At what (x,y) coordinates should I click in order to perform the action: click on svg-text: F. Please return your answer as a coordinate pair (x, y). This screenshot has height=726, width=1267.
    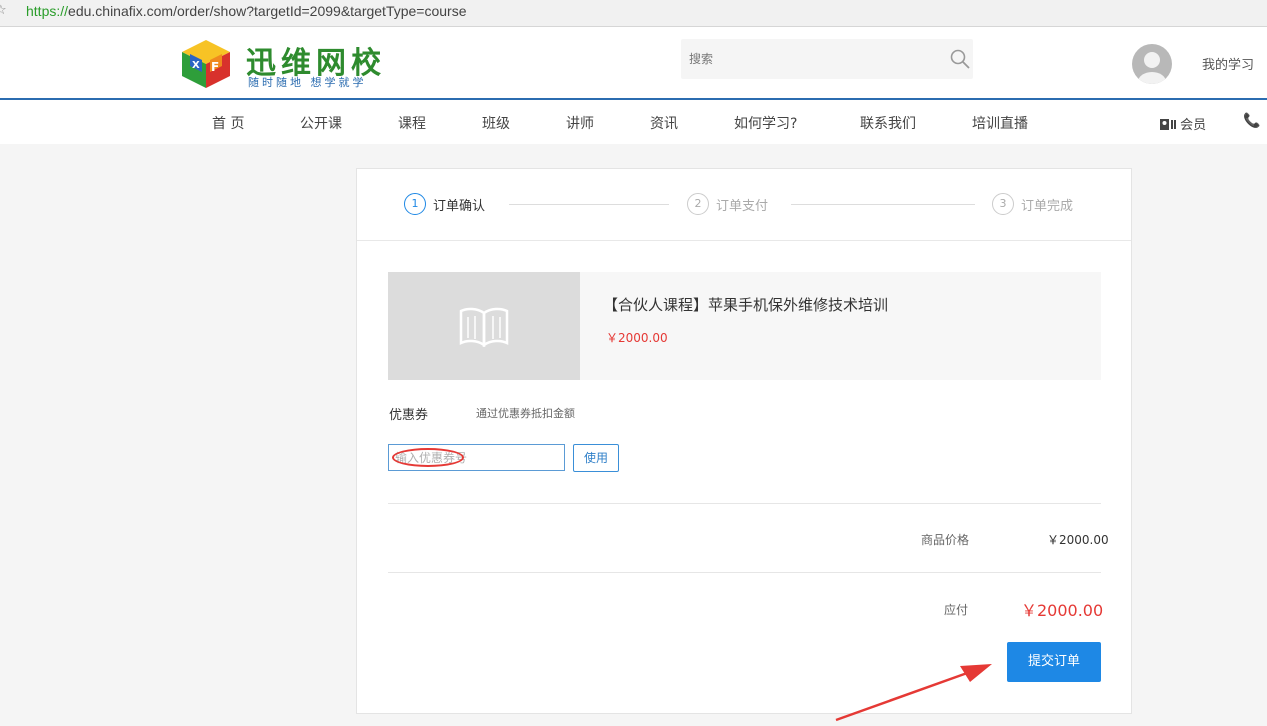
    Looking at the image, I should click on (215, 67).